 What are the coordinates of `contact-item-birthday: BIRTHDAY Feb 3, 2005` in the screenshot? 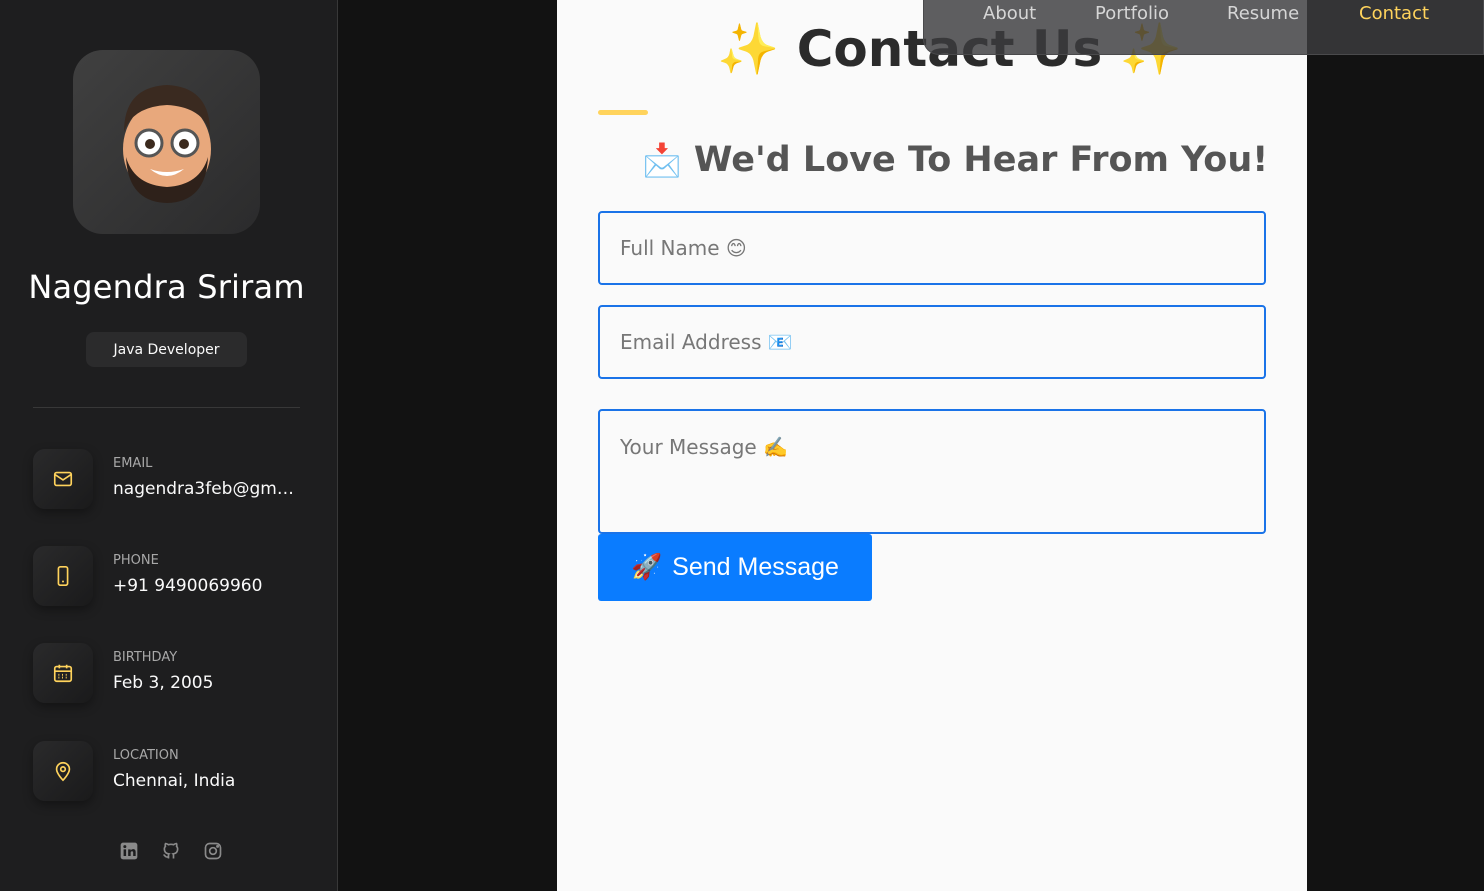 It's located at (178, 673).